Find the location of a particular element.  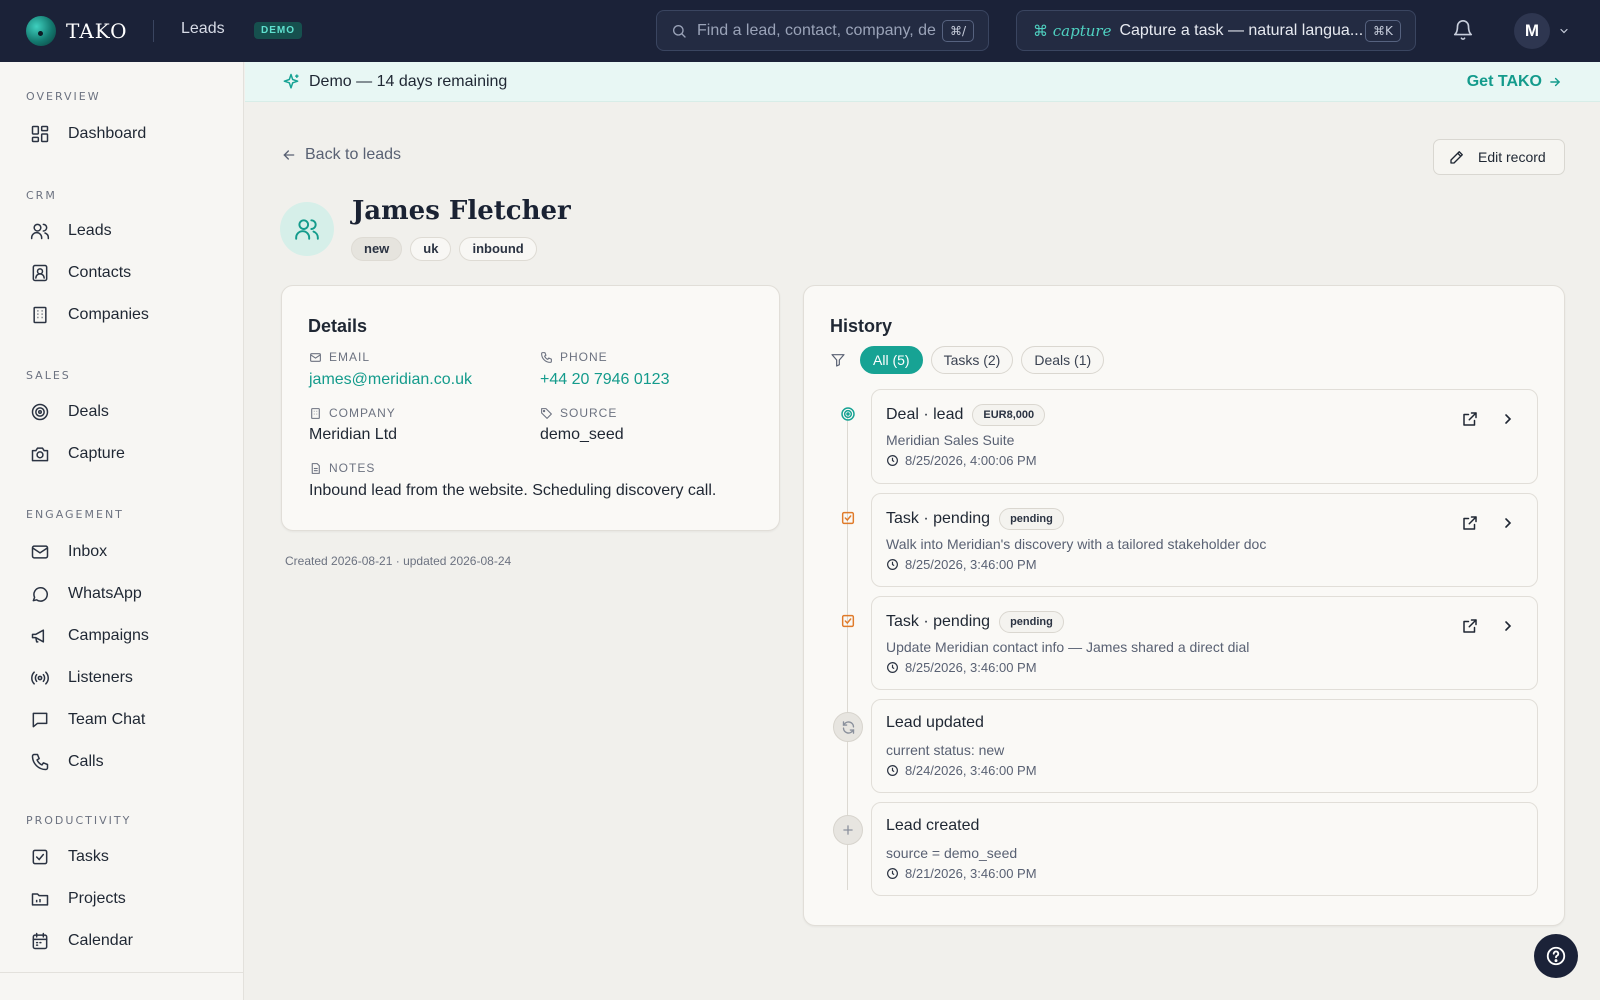

sidebar-item-label: Leads is located at coordinates (90, 230).